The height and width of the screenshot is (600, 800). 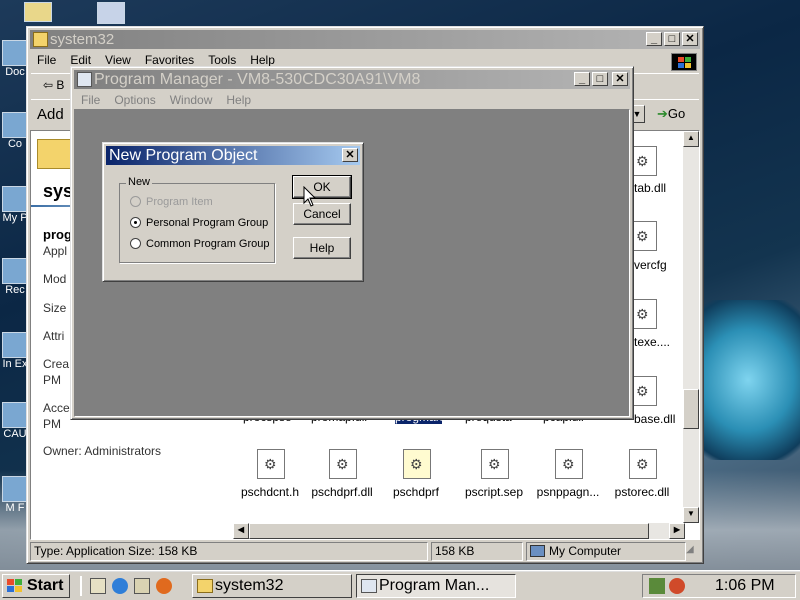 I want to click on file-label: base.dll, so click(x=654, y=419).